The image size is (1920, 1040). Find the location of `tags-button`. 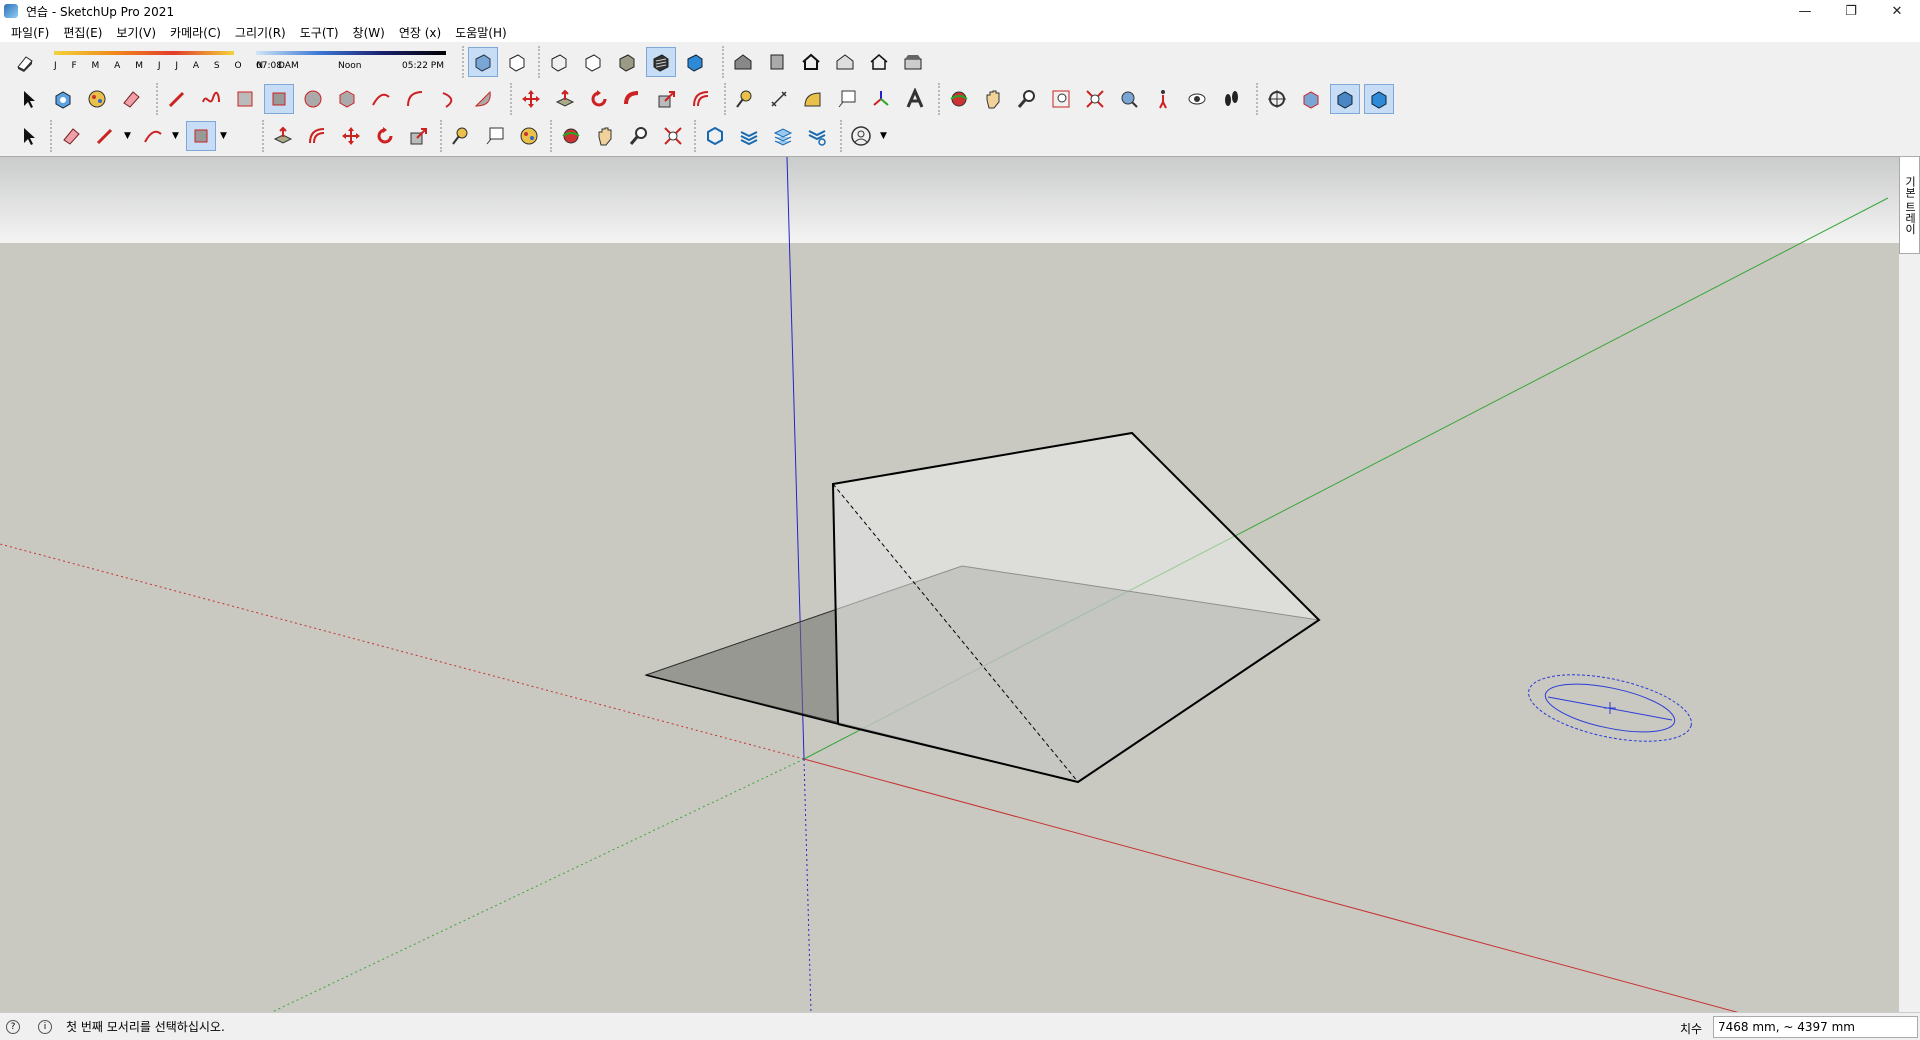

tags-button is located at coordinates (783, 136).